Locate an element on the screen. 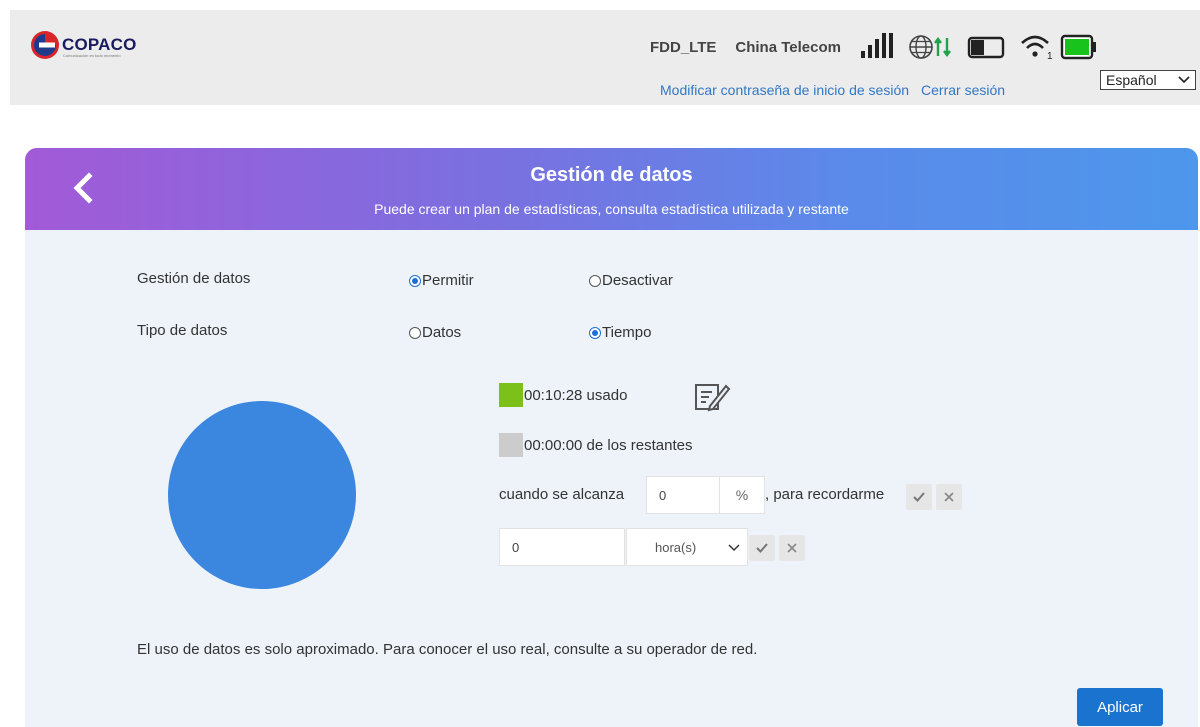  radio-tiempo: Tiempo is located at coordinates (620, 332).